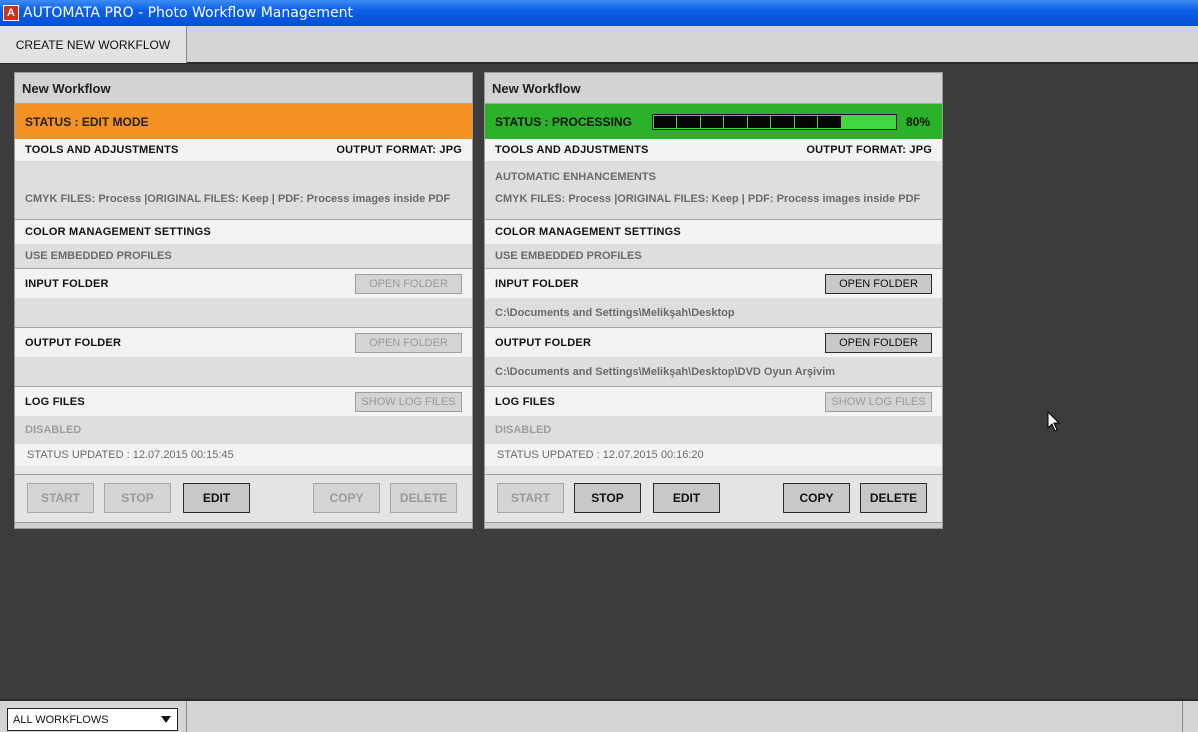 The image size is (1198, 732). What do you see at coordinates (61, 719) in the screenshot?
I see `workflow-filter-value: ALL WORKFLOWS` at bounding box center [61, 719].